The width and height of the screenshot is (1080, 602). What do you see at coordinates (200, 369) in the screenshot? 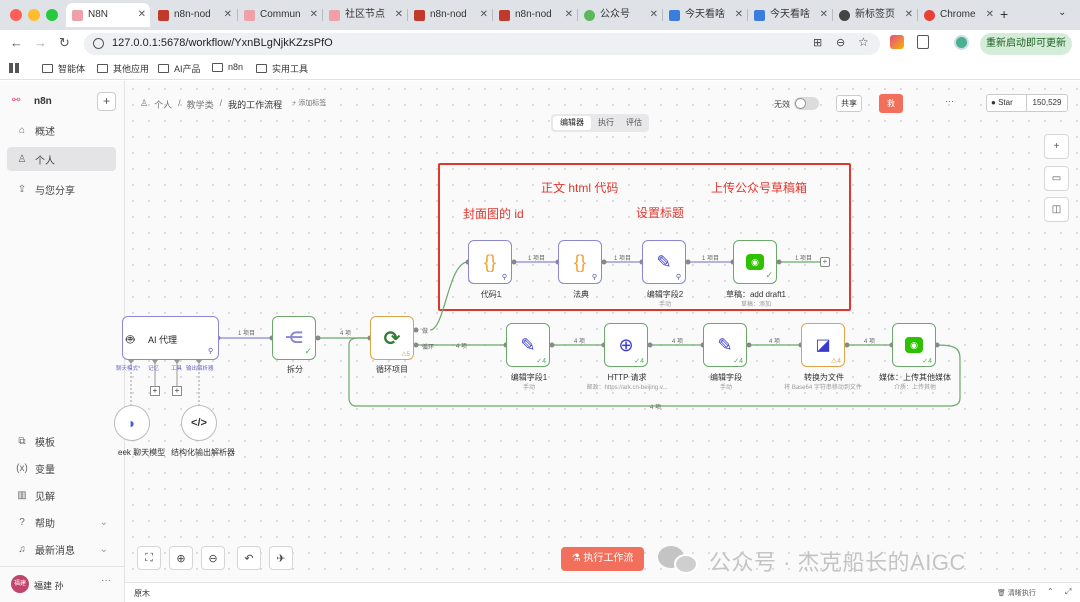
I see `port-output-parser: 输出解析器` at bounding box center [200, 369].